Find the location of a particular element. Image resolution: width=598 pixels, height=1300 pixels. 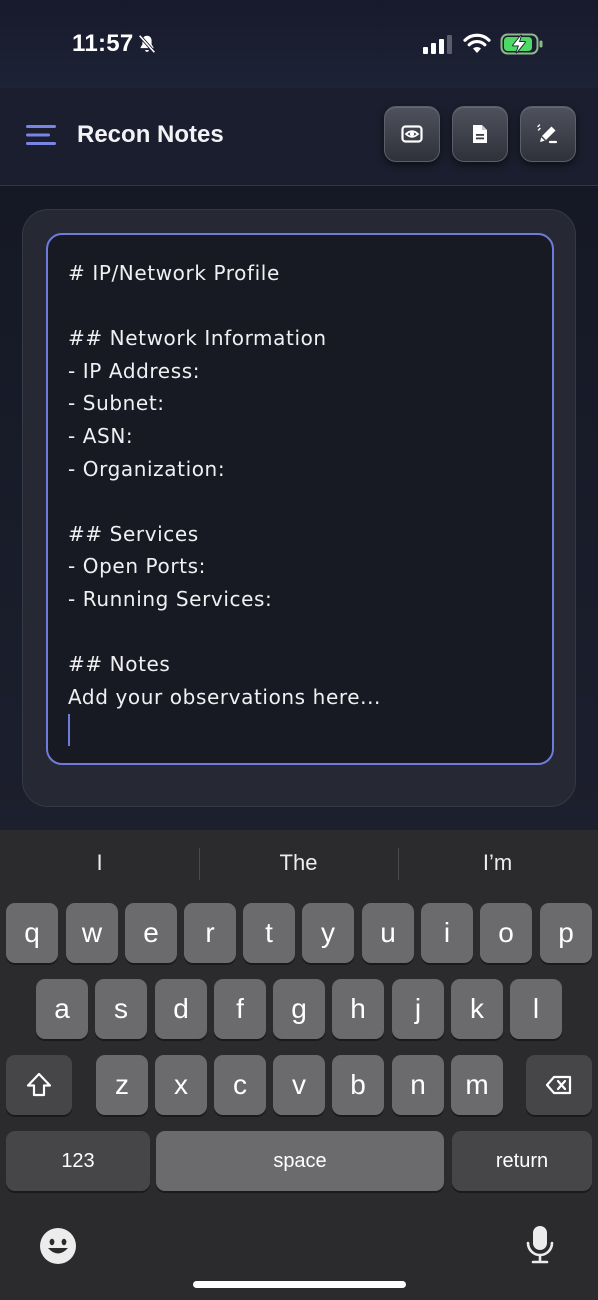

preview-button is located at coordinates (412, 134).